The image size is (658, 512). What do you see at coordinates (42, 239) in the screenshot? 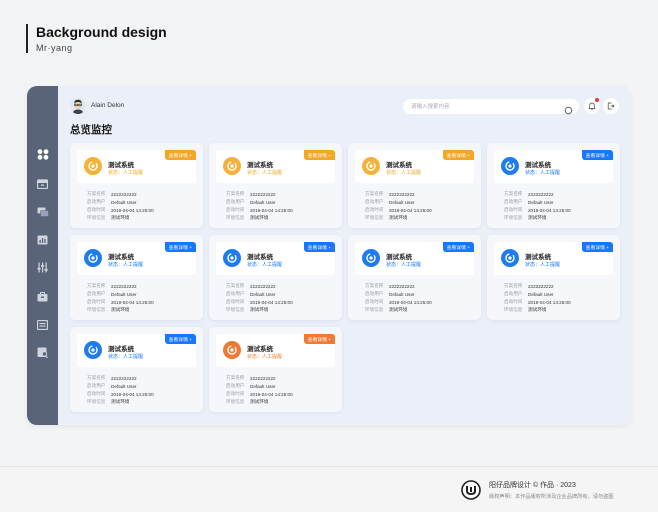
I see `chart-icon` at bounding box center [42, 239].